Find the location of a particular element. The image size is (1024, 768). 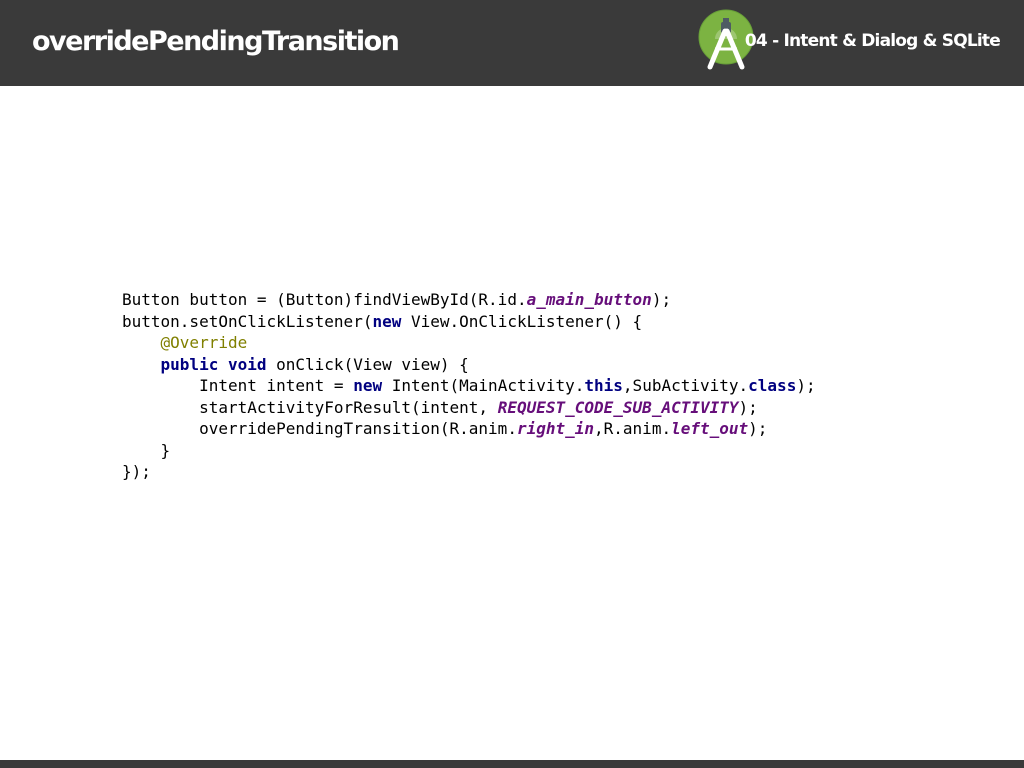

code-text: View.OnClickListener() { is located at coordinates (522, 321).